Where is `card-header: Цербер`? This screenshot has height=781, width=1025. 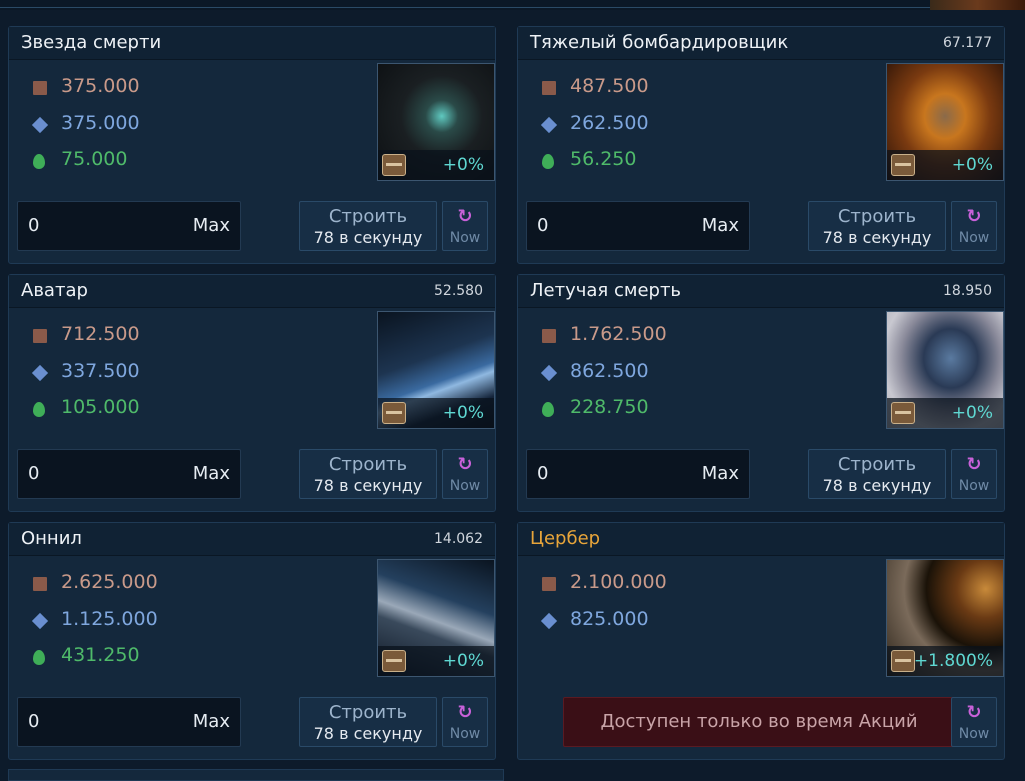
card-header: Цербер is located at coordinates (761, 539).